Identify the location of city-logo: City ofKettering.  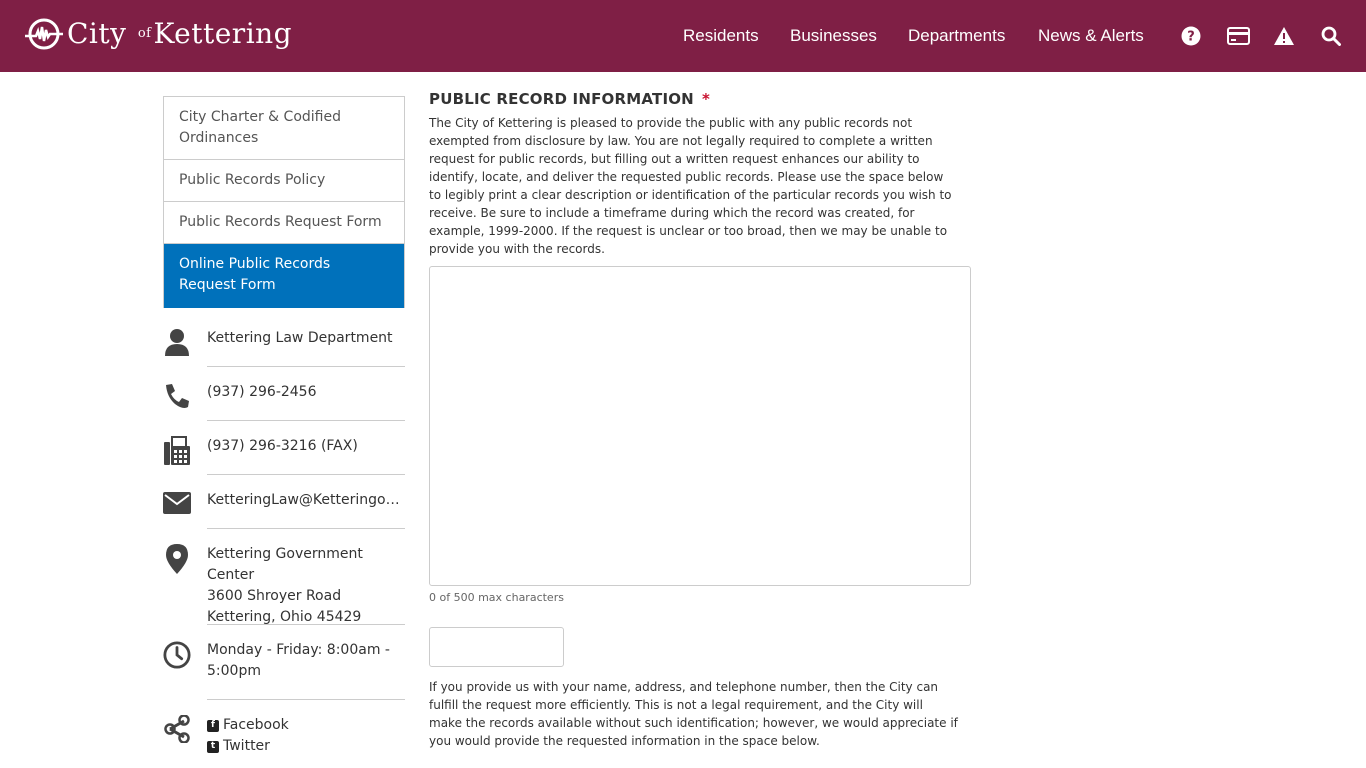
(158, 34).